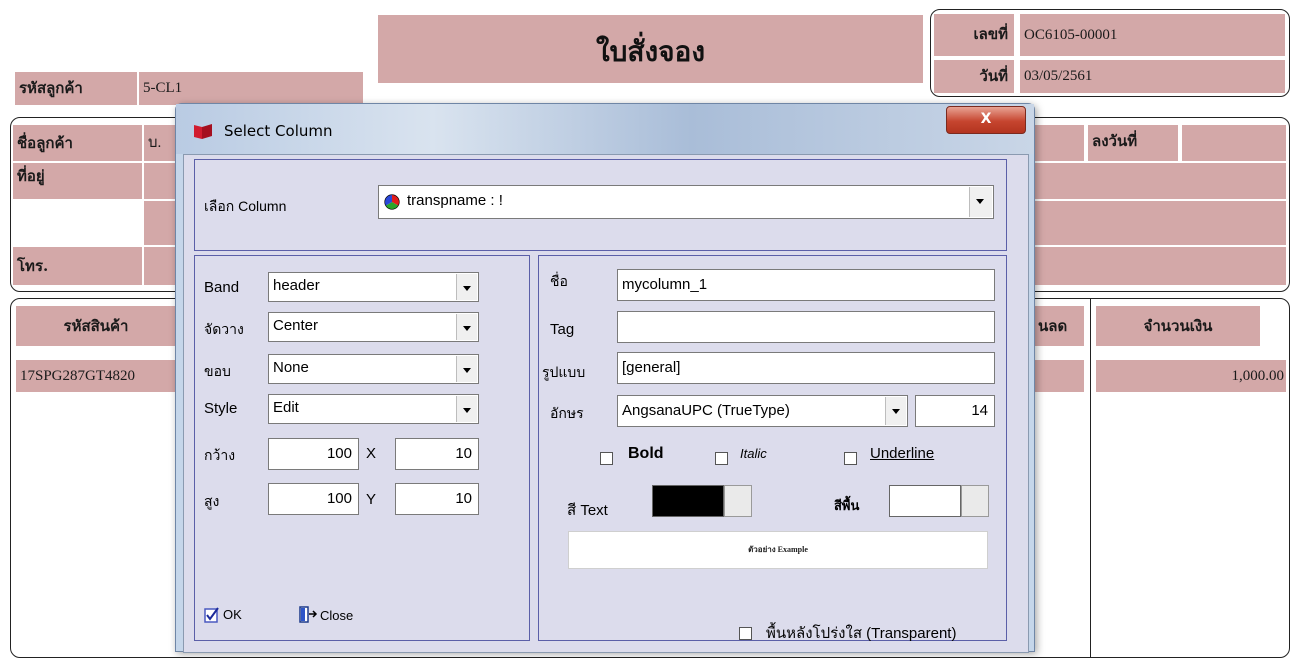 The image size is (1295, 658). I want to click on exit-icon, so click(308, 614).